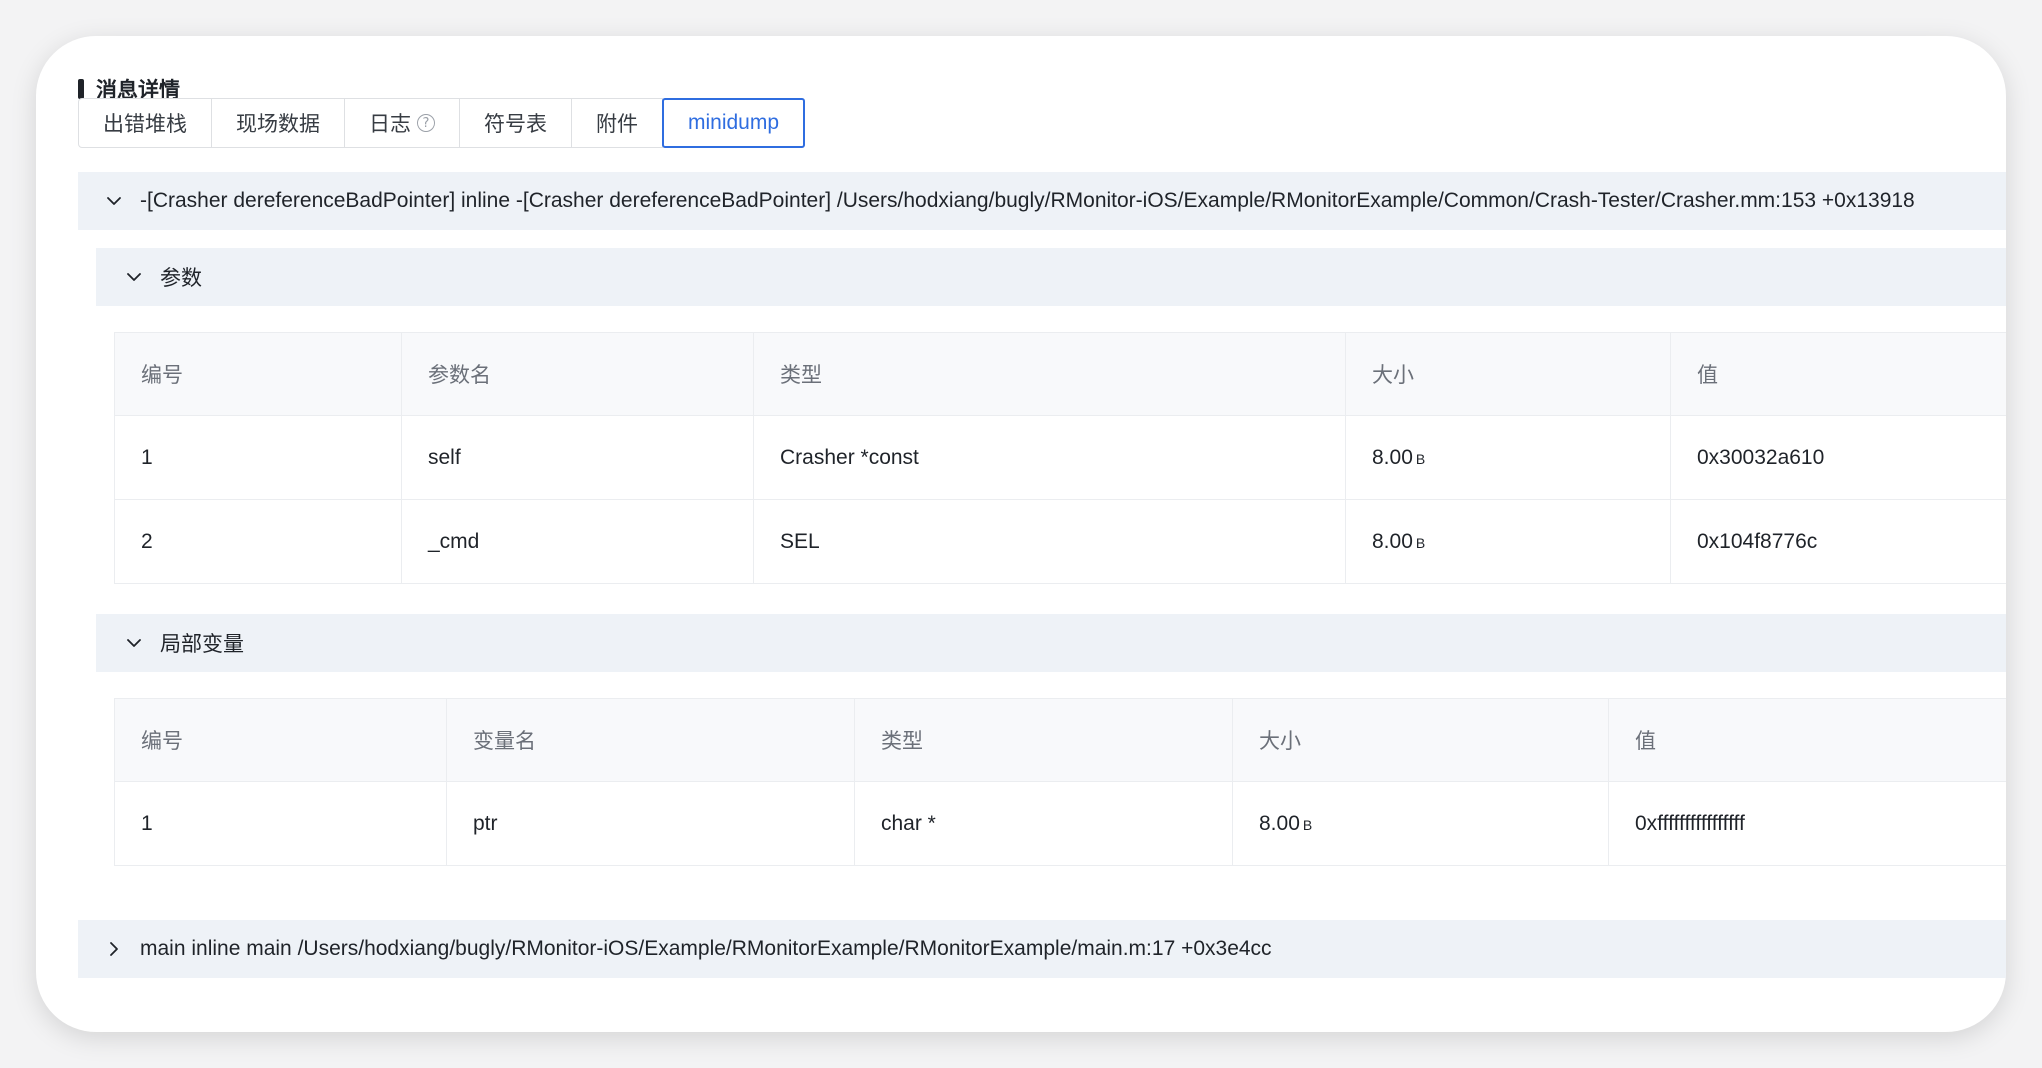 The image size is (2042, 1068). I want to click on table-row: 1 ptr char * 8.00 B 0xffffffffffffffff, so click(1060, 823).